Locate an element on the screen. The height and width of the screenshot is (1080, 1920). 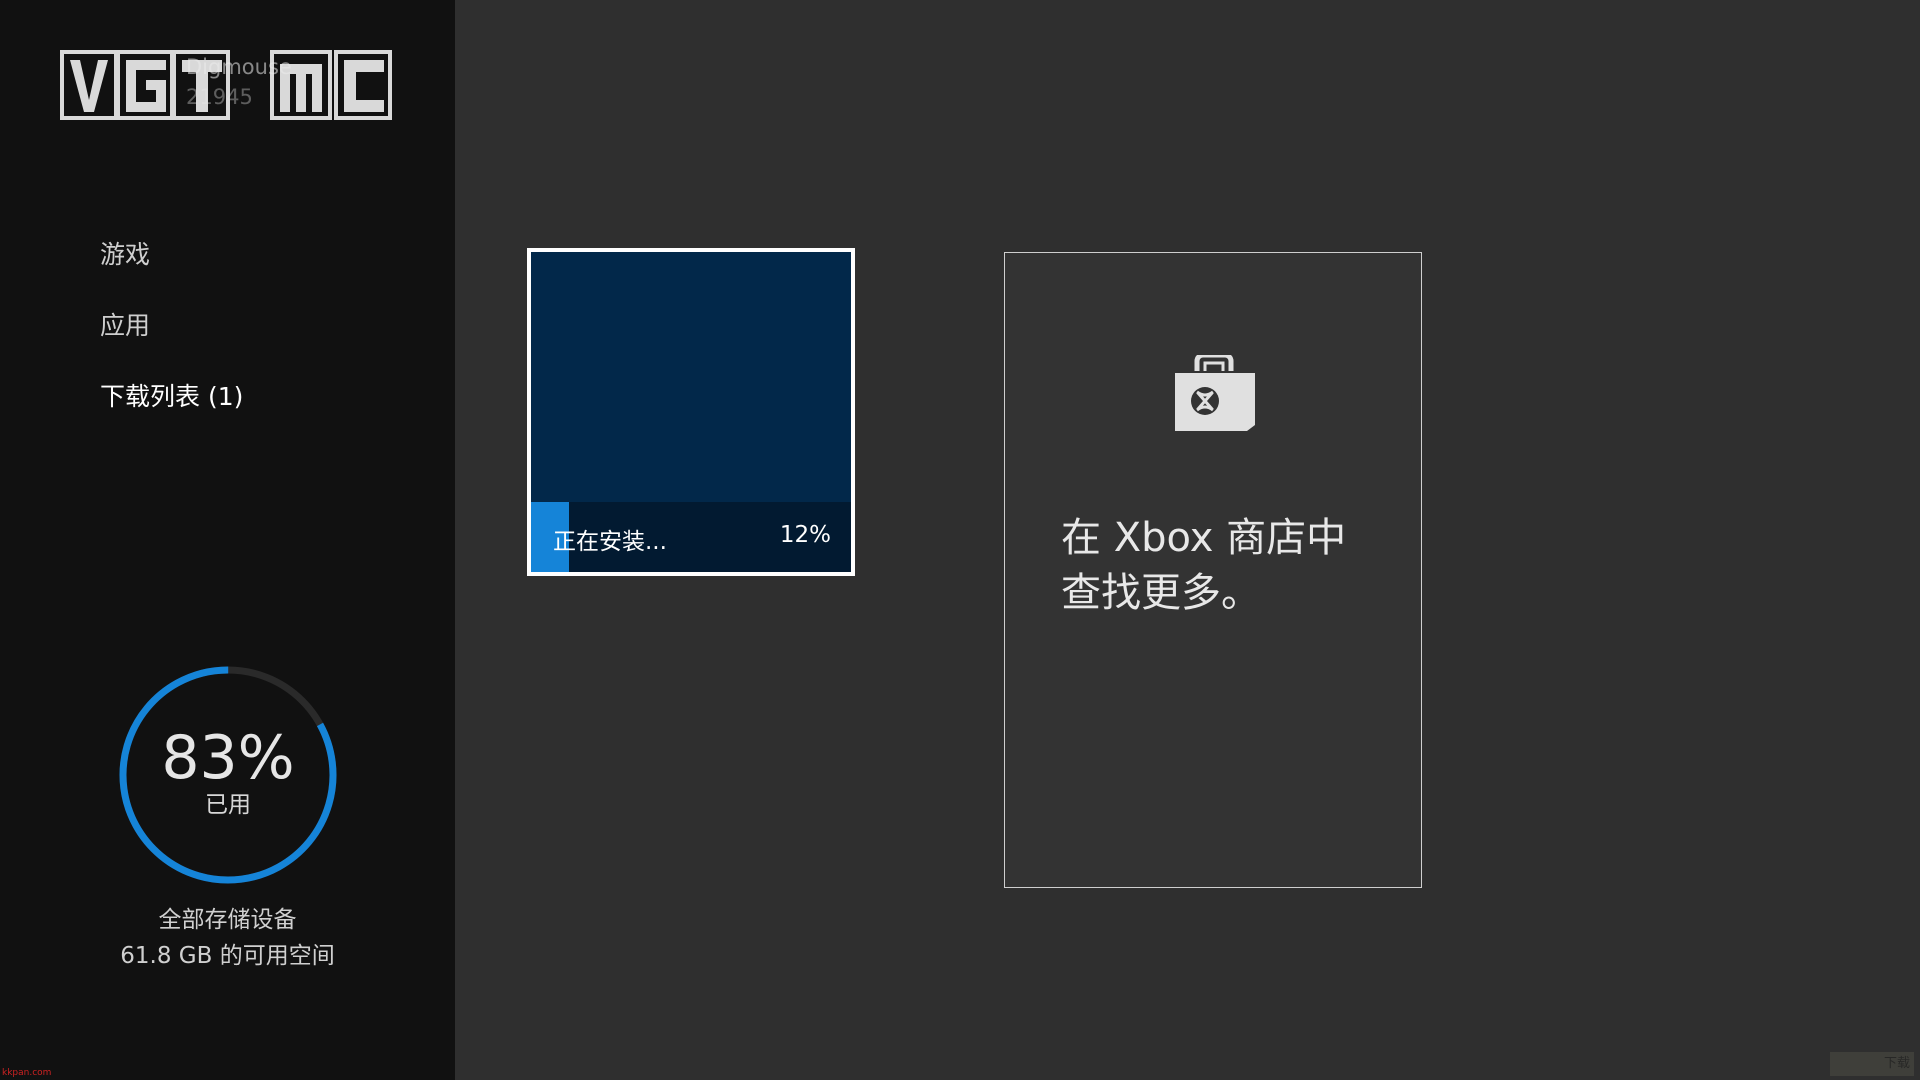
profile-info: Digmouse 21945 is located at coordinates (239, 82).